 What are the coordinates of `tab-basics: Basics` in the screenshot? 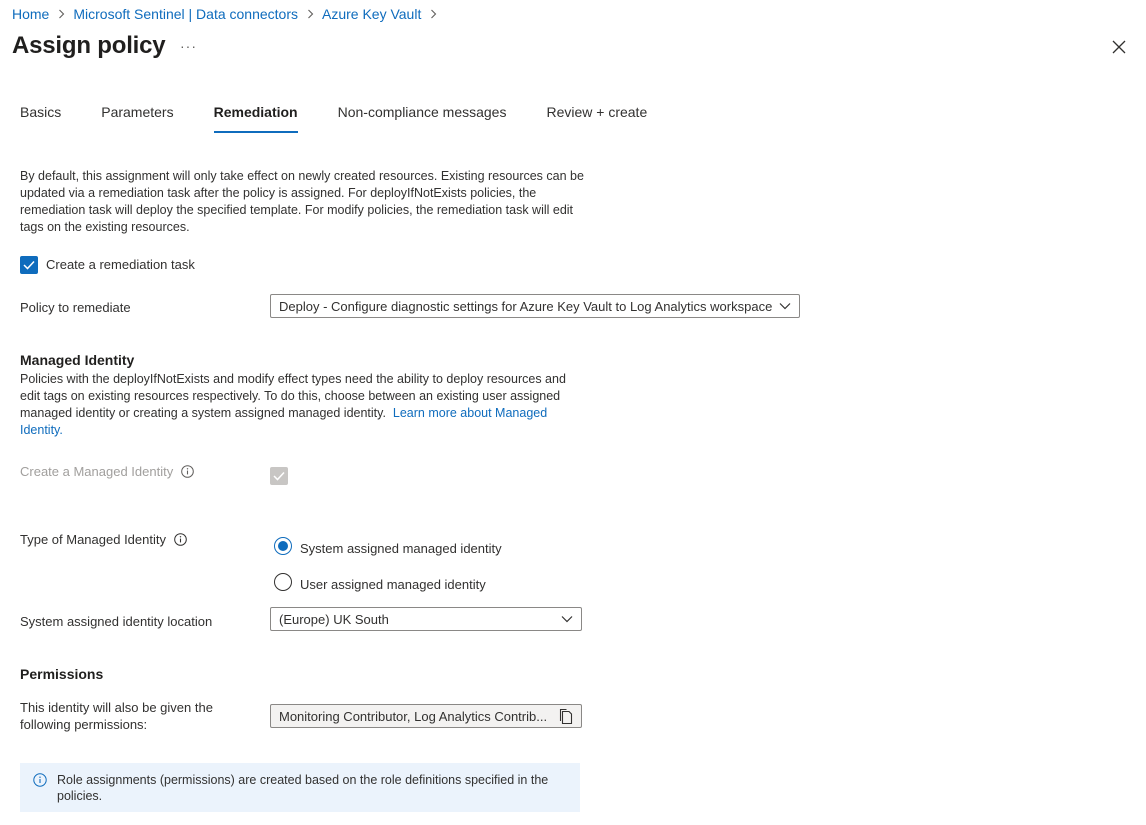 It's located at (40, 119).